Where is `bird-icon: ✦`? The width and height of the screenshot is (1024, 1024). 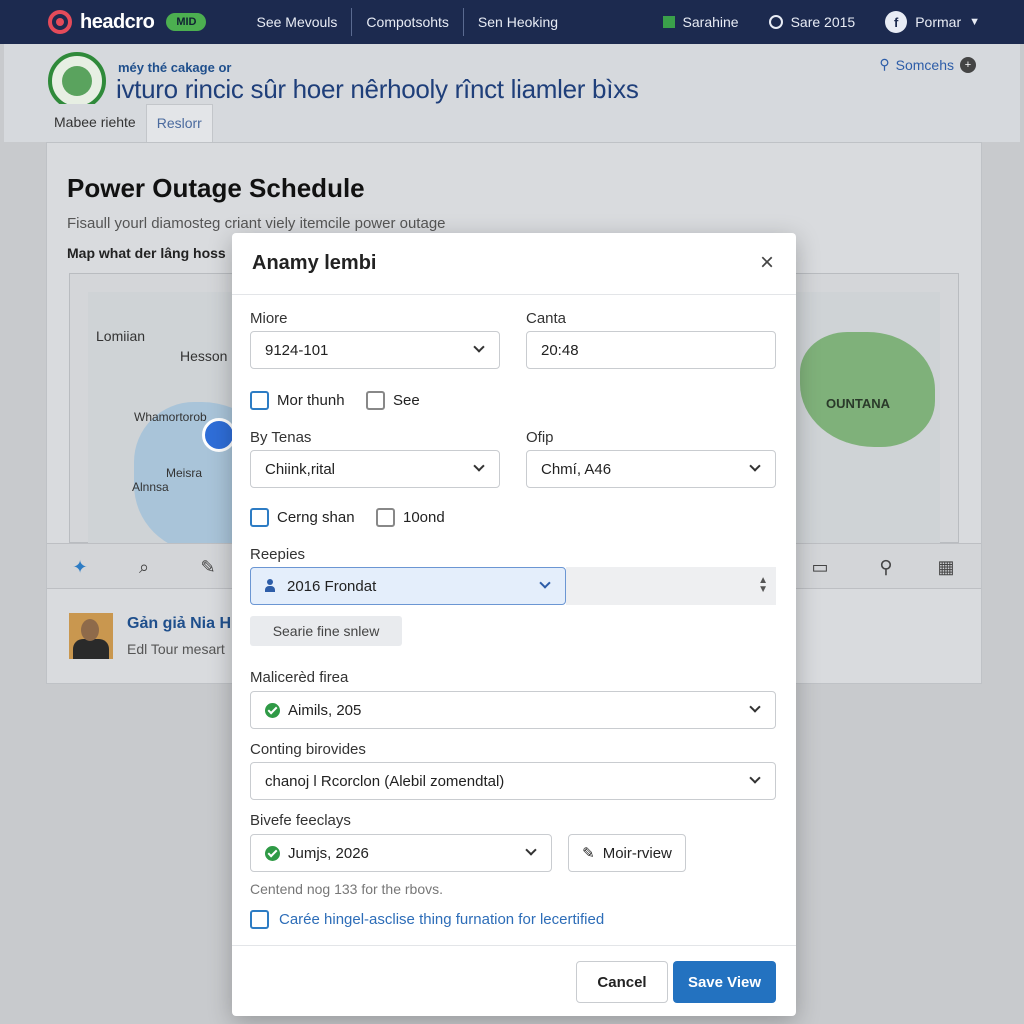 bird-icon: ✦ is located at coordinates (80, 567).